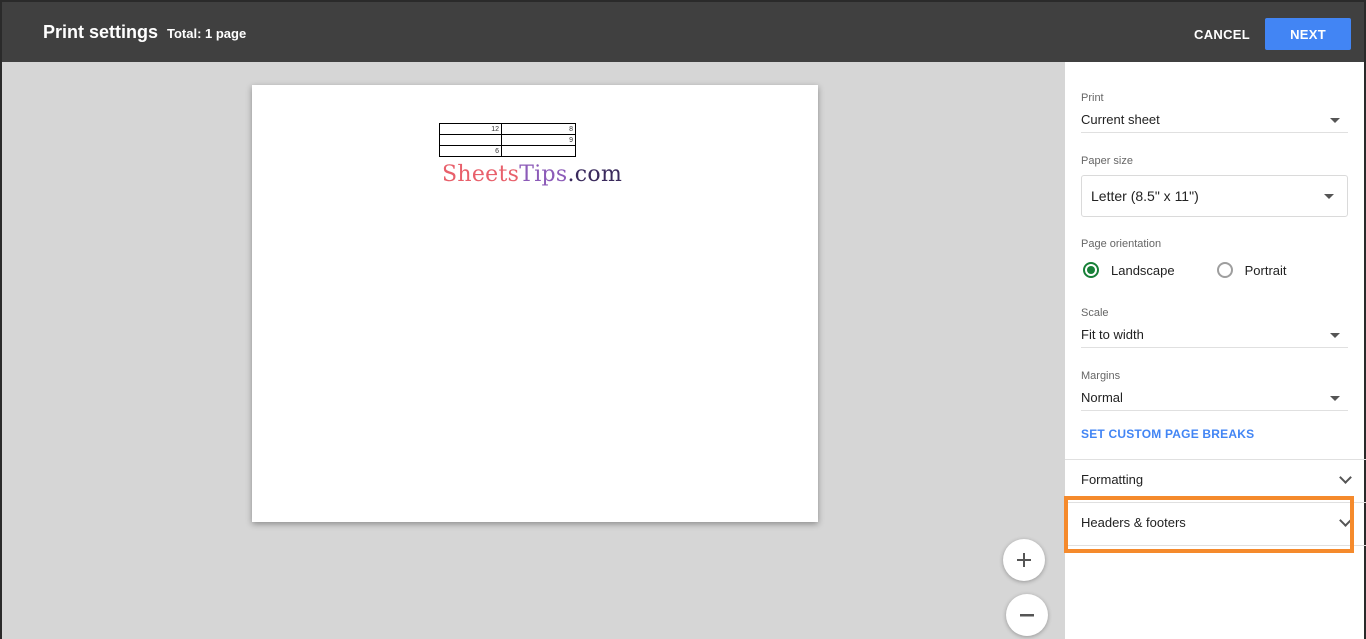 The height and width of the screenshot is (639, 1366). I want to click on radio-selected-icon, so click(1091, 270).